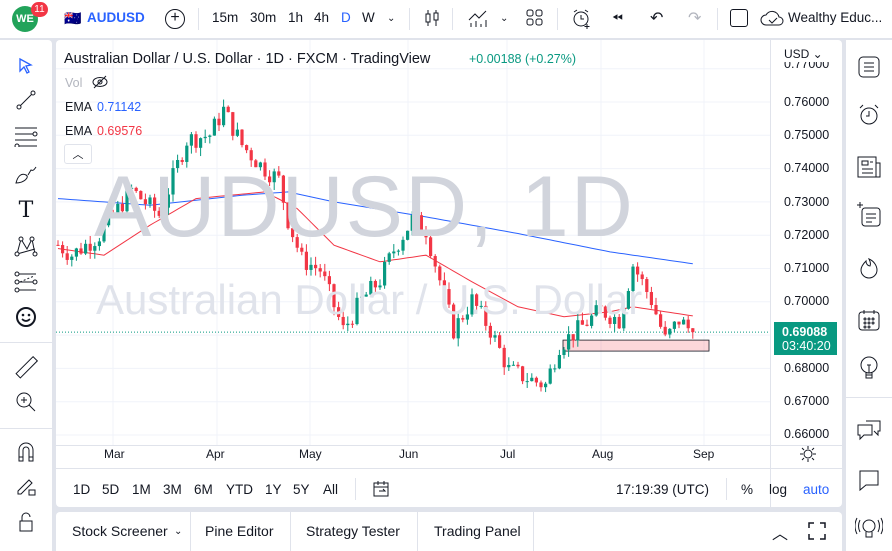  What do you see at coordinates (535, 18) in the screenshot?
I see `layouts-icon` at bounding box center [535, 18].